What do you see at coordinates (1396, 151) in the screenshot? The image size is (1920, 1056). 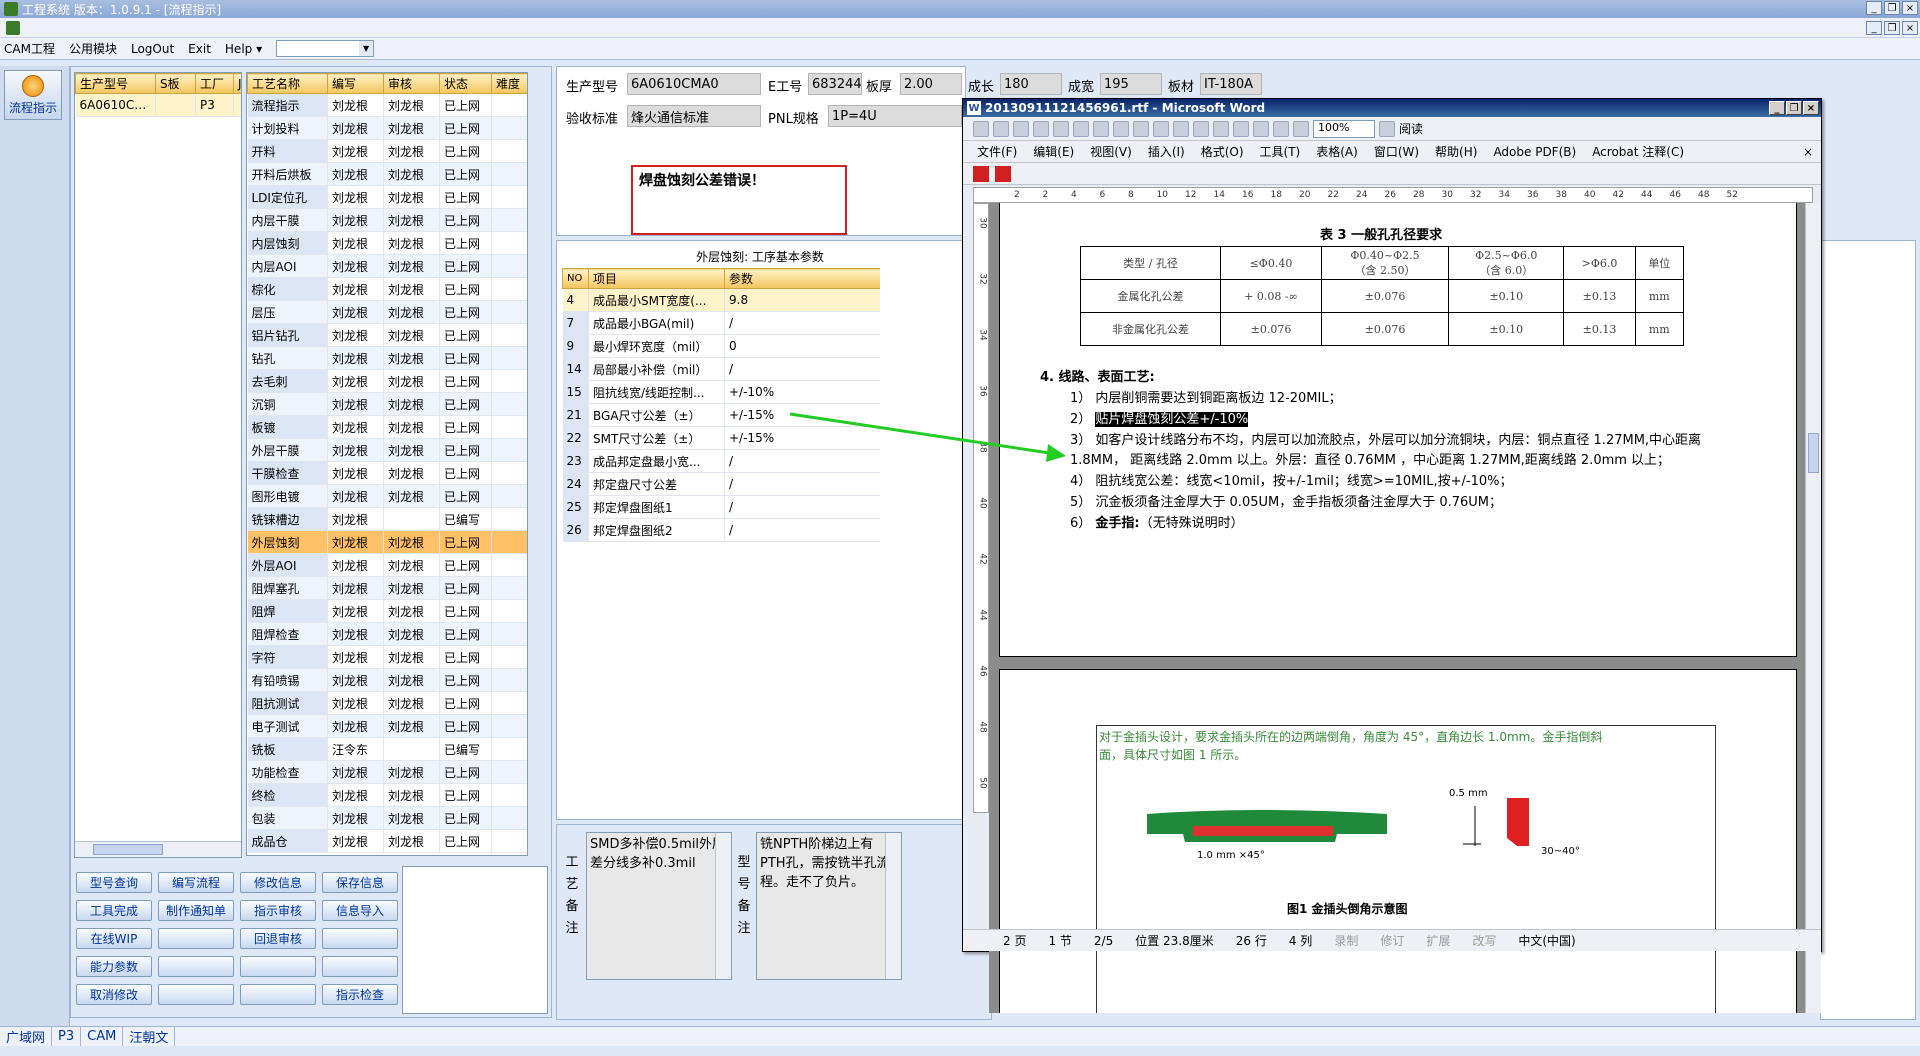 I see `word-menu-window: 窗口(W)` at bounding box center [1396, 151].